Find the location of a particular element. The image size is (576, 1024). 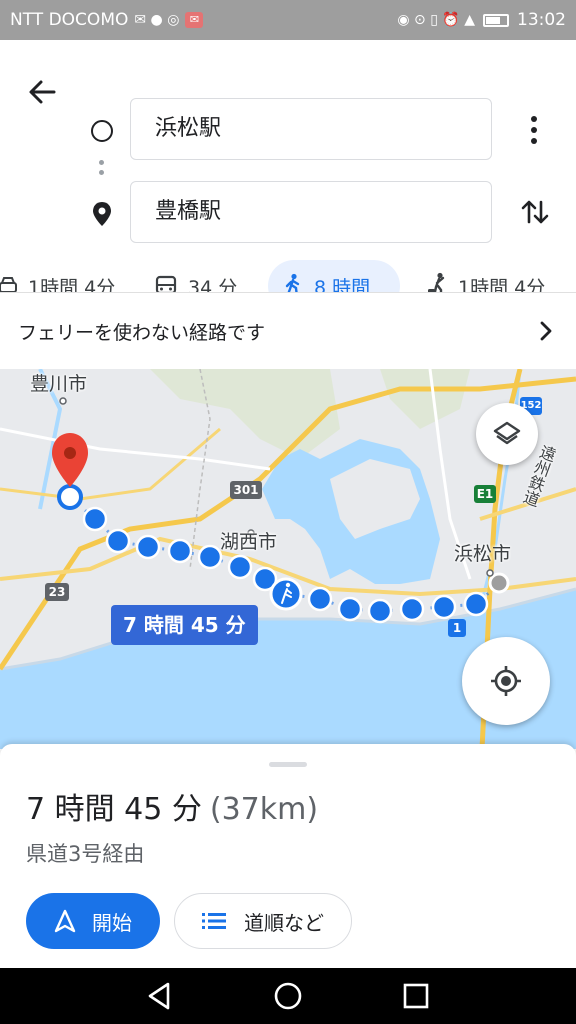

route-duration: 7 時間 45 分 (37km) is located at coordinates (172, 806).